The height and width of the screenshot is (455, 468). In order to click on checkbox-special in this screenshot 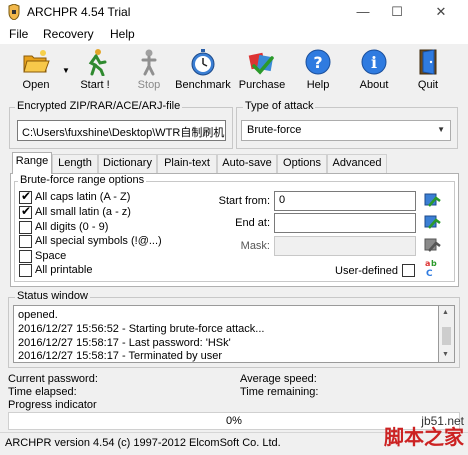, I will do `click(25, 241)`.